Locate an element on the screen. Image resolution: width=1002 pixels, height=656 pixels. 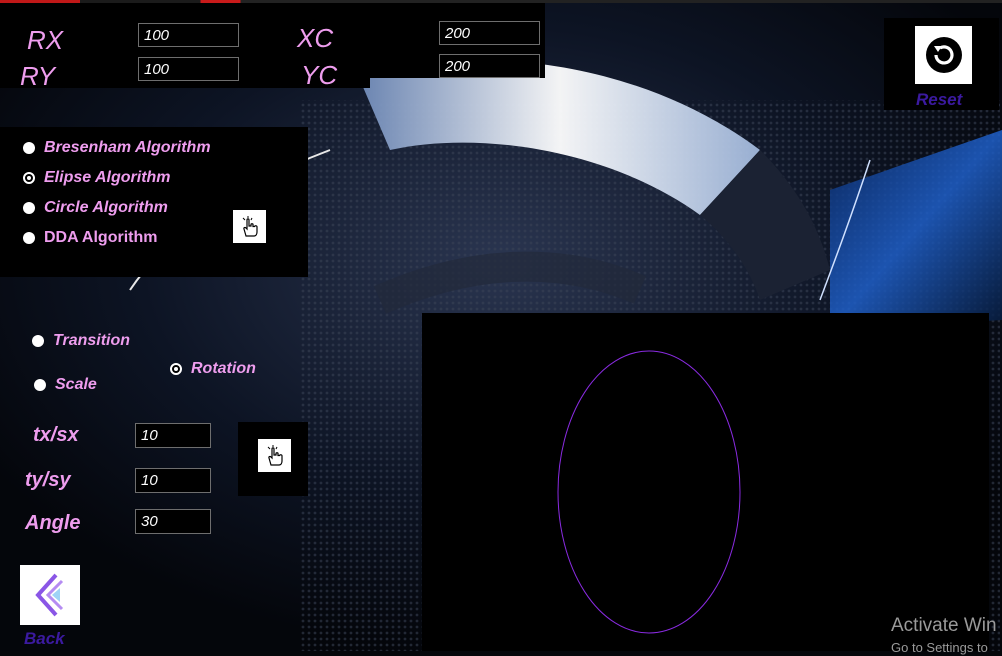
tysy-label: ty/sy is located at coordinates (48, 480).